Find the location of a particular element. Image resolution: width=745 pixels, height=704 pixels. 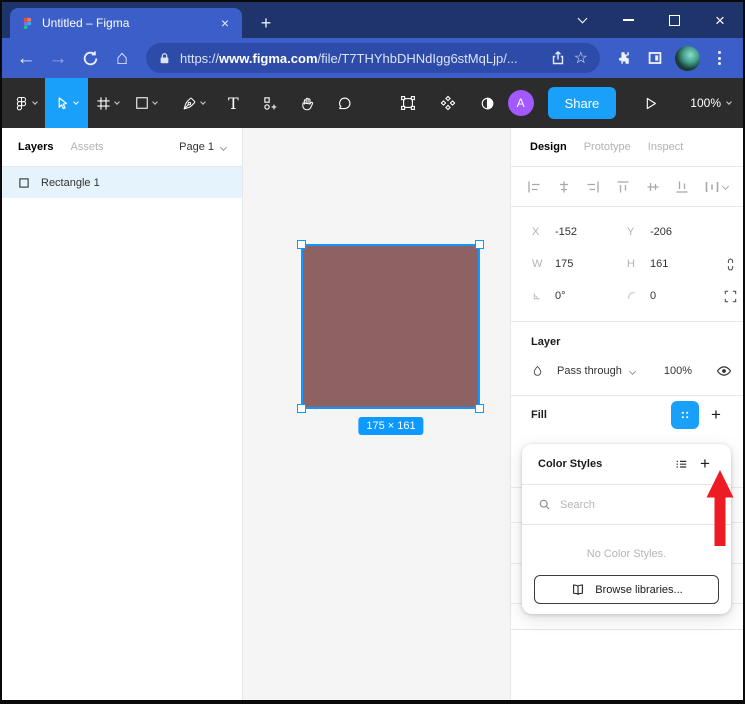

align-bottom-icon is located at coordinates (682, 187).